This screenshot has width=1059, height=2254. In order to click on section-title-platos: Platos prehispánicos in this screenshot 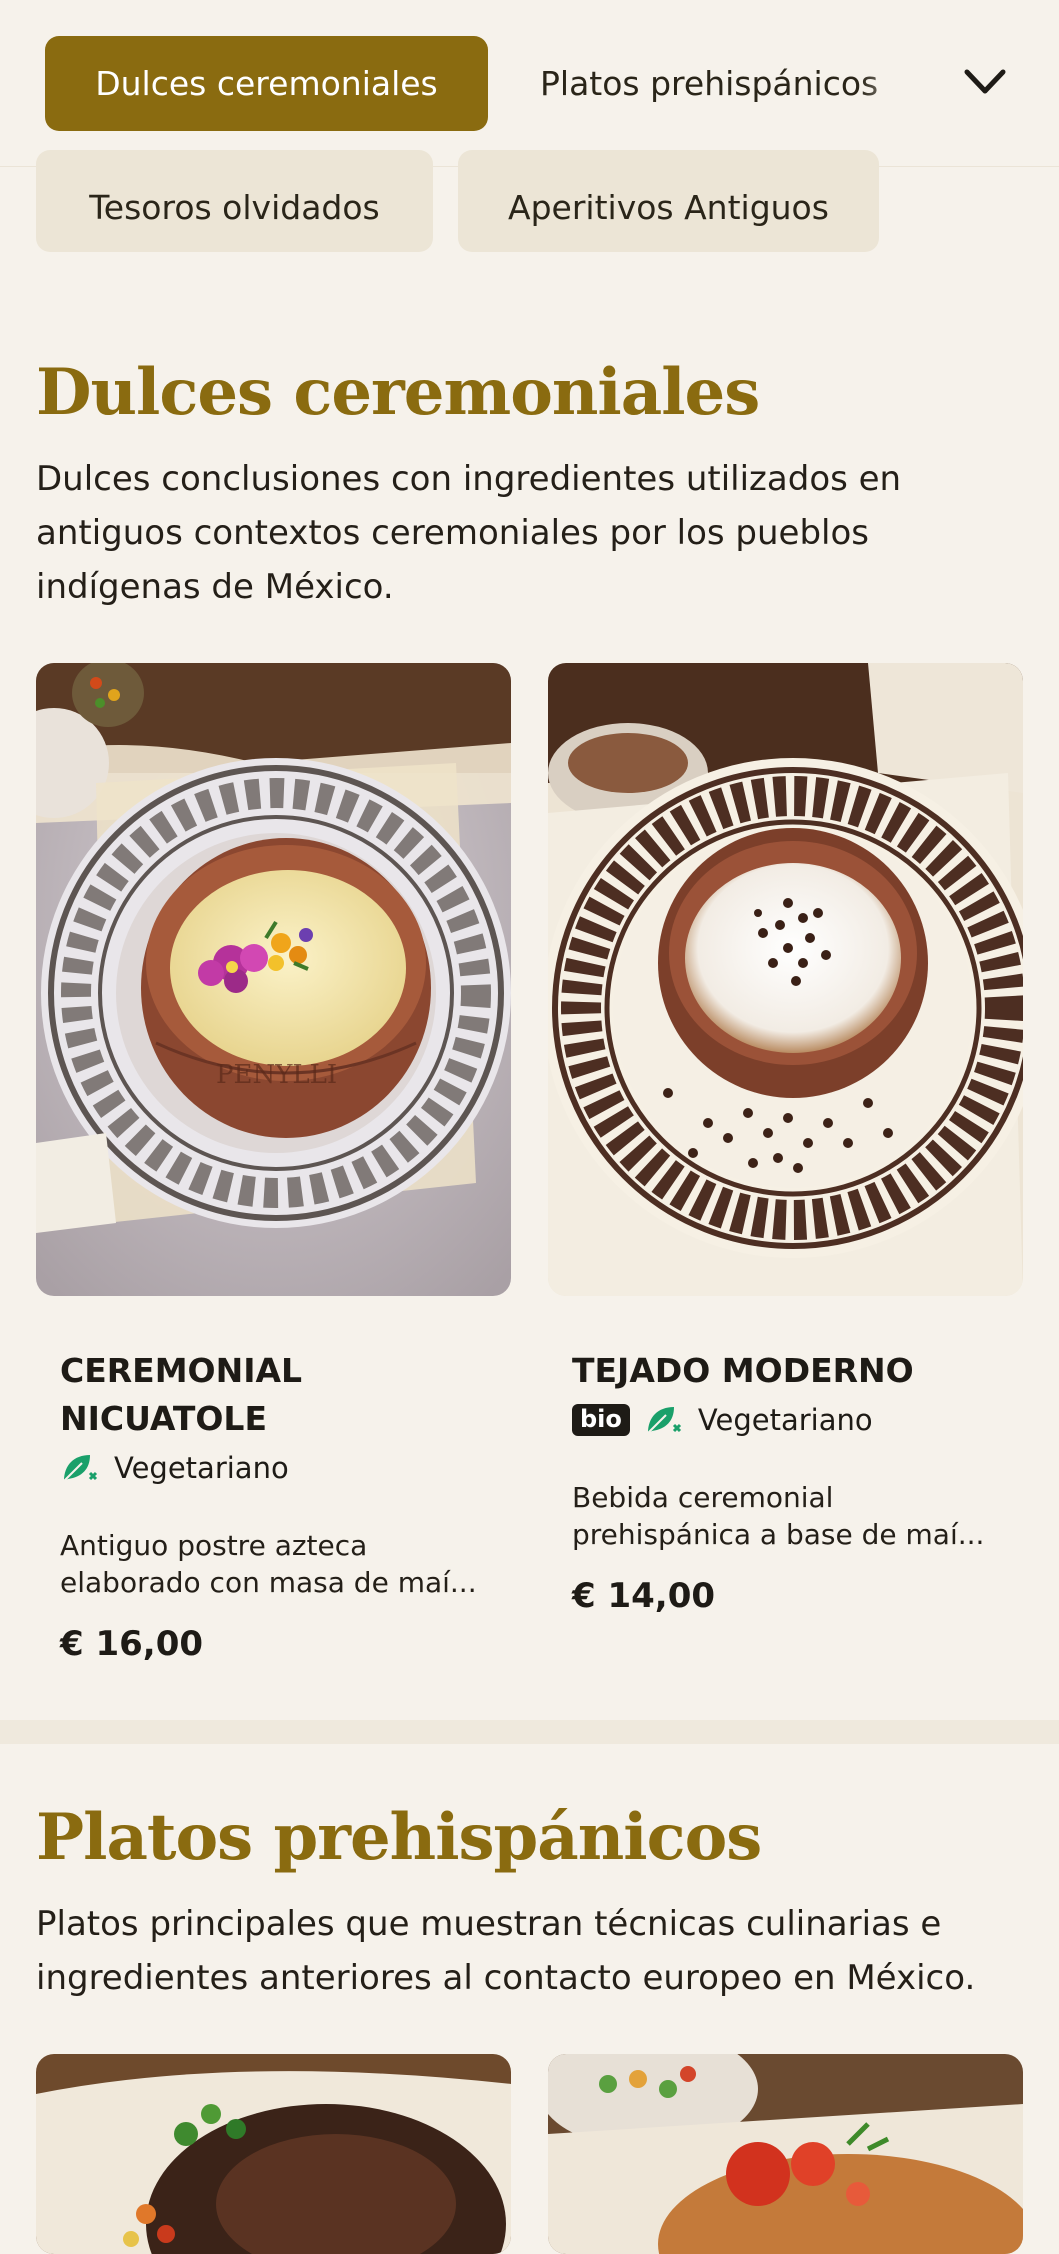, I will do `click(399, 1837)`.